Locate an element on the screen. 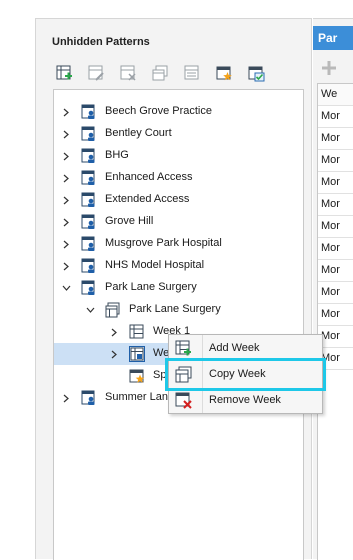  tree-item-bentley-court: Bentley Court is located at coordinates (178, 134).